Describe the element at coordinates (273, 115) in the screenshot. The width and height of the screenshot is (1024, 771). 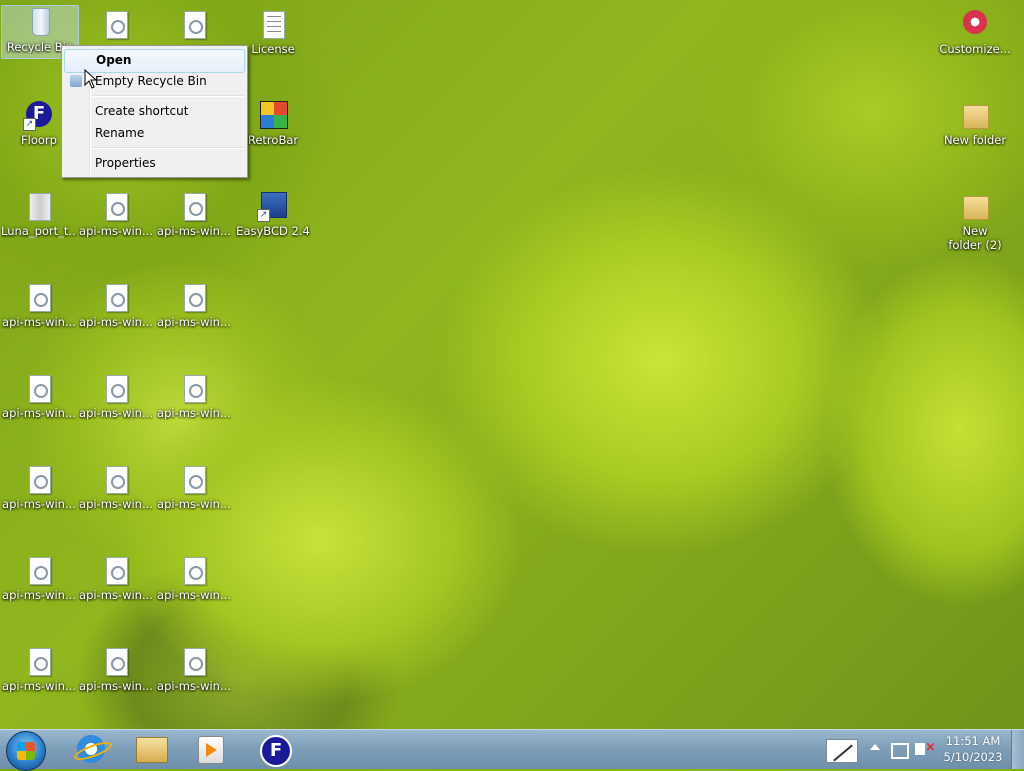
I see `retrobar-icon` at that location.